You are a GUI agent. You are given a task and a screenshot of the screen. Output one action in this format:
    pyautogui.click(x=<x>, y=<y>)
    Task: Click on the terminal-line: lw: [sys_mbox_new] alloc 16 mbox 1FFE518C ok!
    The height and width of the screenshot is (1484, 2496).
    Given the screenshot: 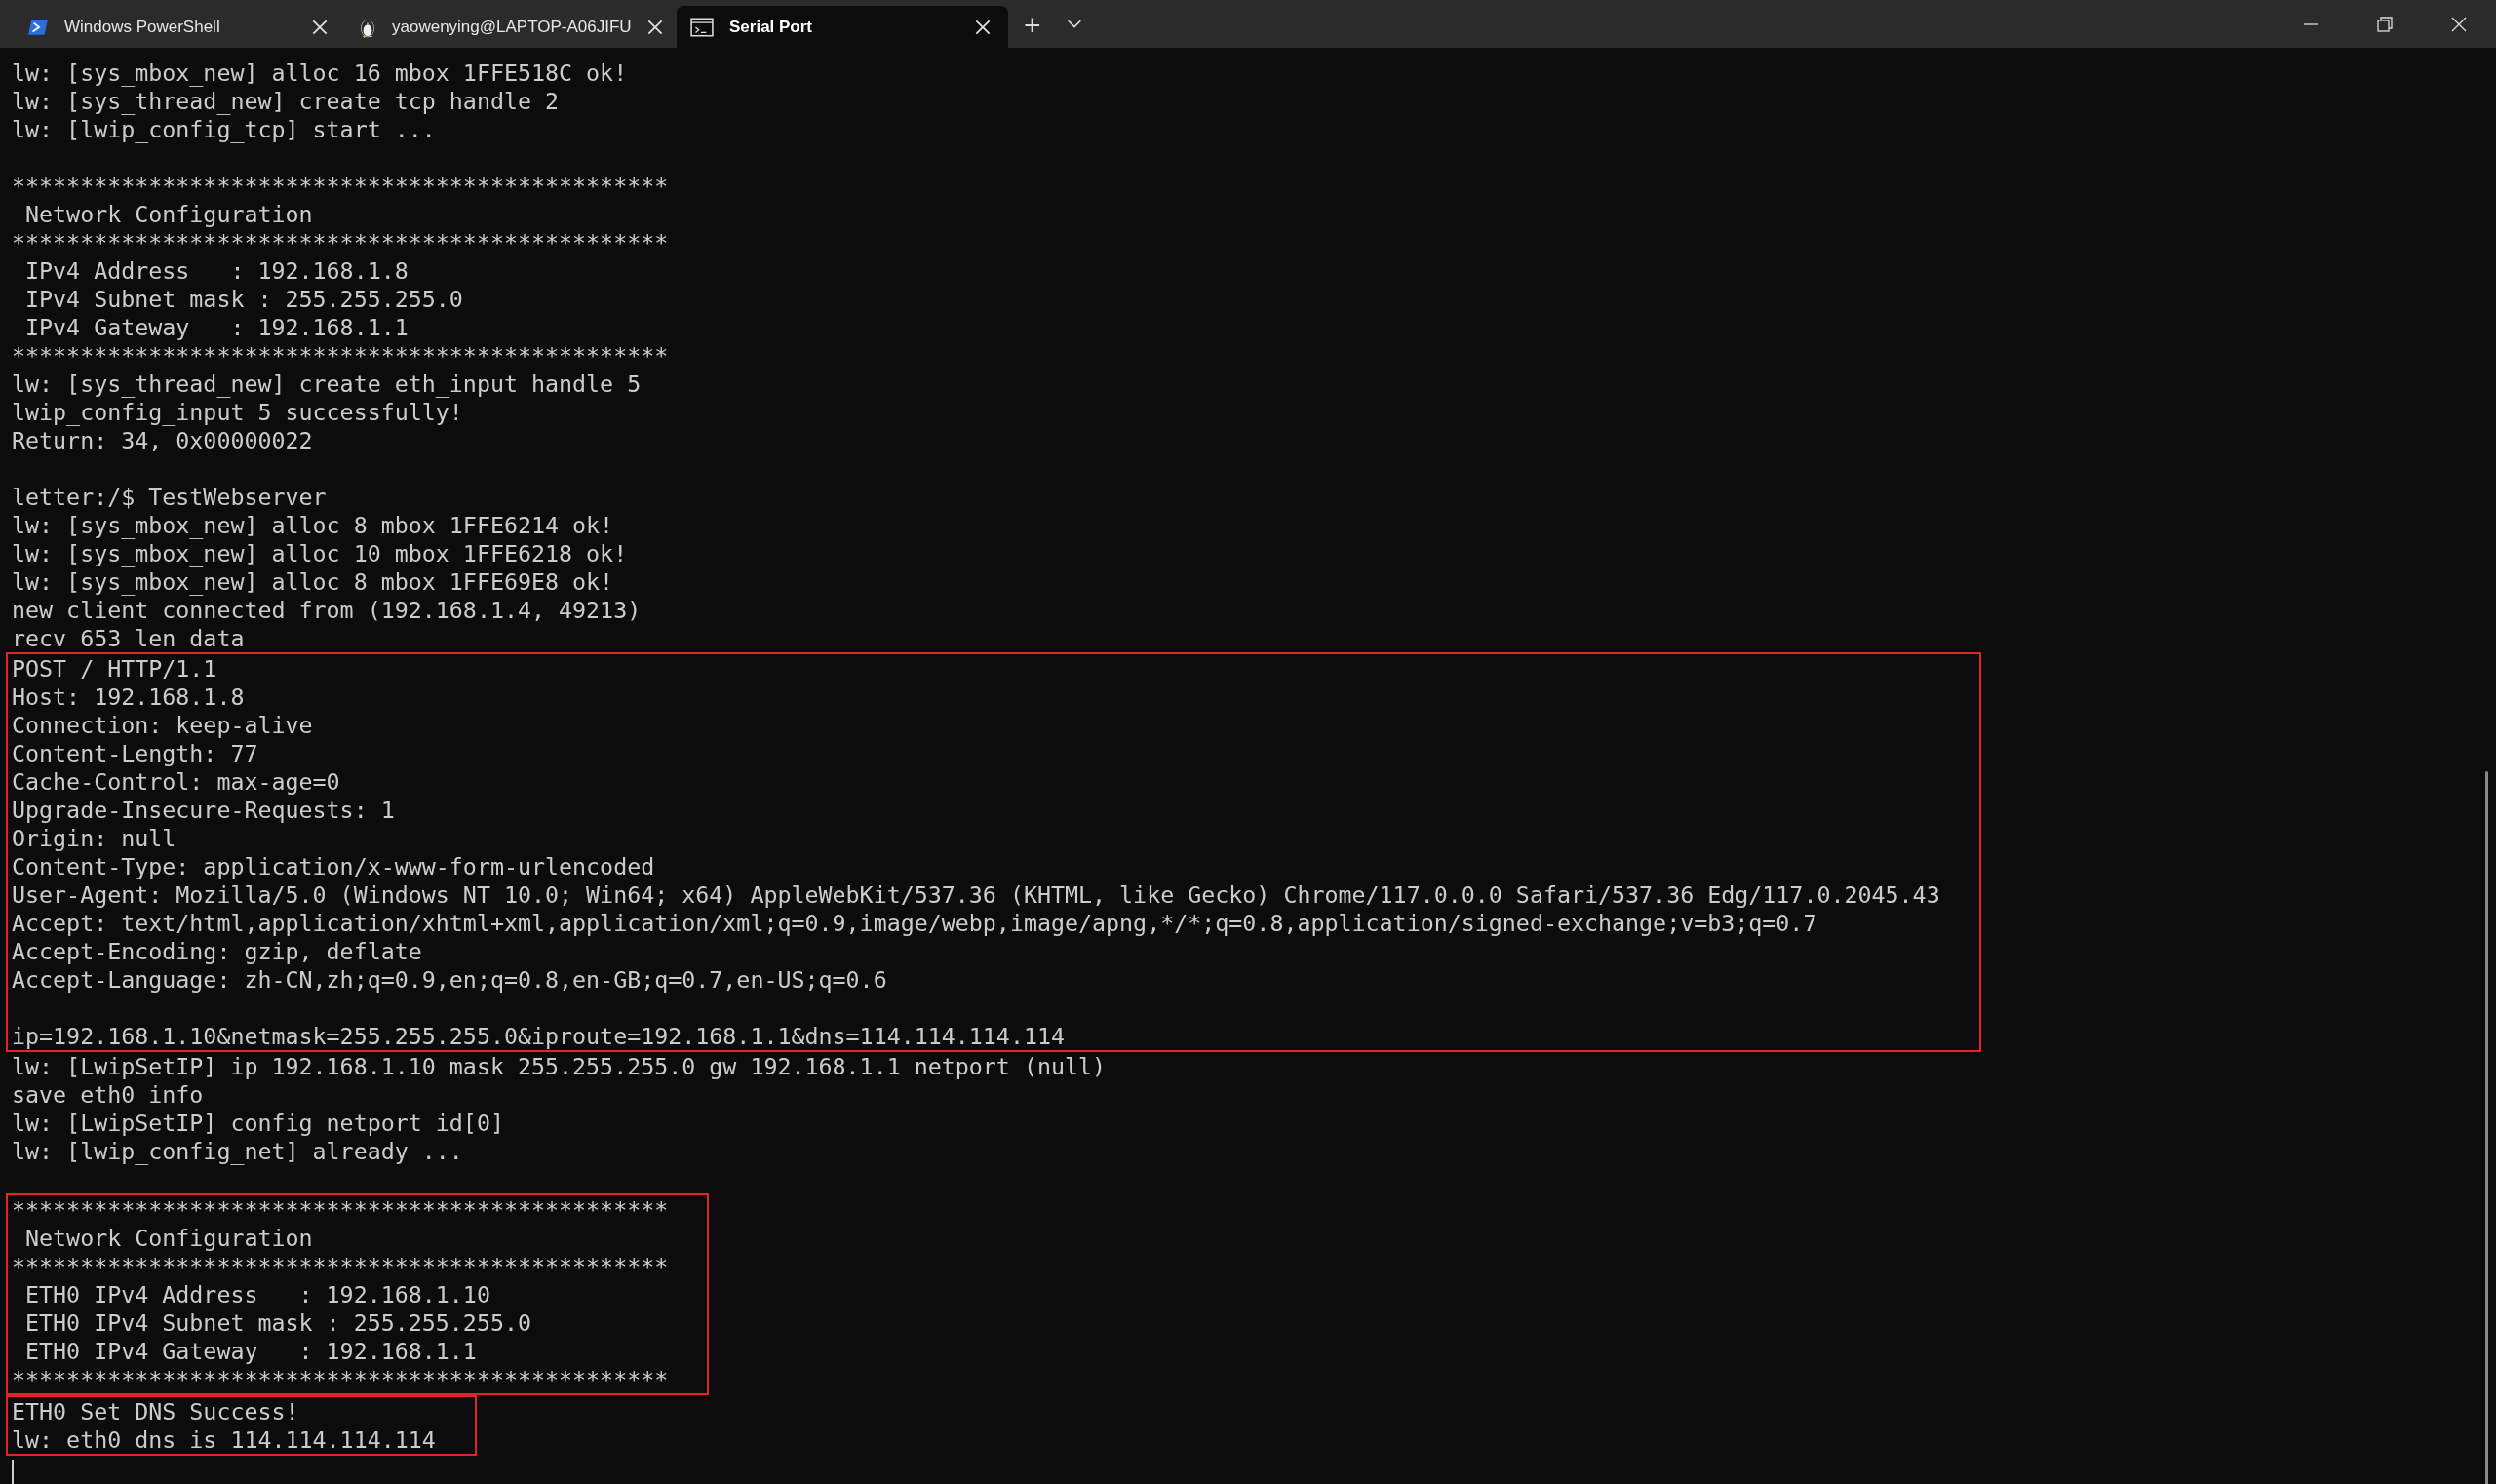 What is the action you would take?
    pyautogui.click(x=320, y=73)
    